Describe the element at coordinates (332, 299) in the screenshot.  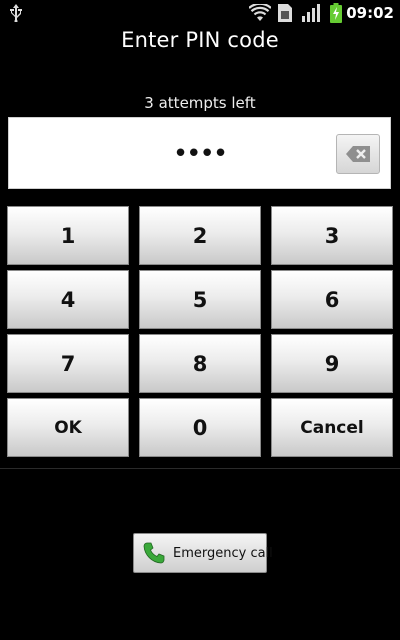
I see `key-6: 6` at that location.